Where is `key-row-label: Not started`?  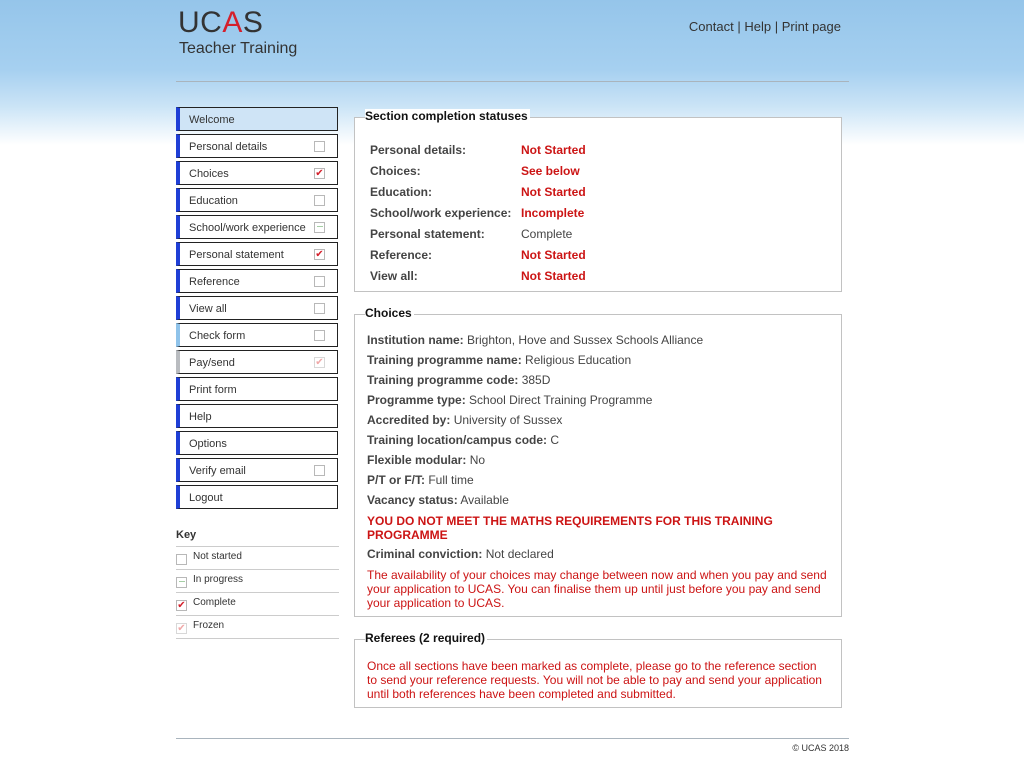
key-row-label: Not started is located at coordinates (217, 556).